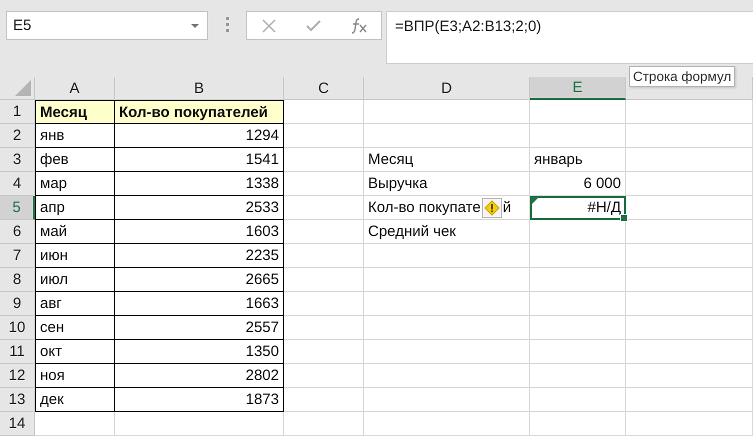  Describe the element at coordinates (52, 399) in the screenshot. I see `table-cell: дек` at that location.